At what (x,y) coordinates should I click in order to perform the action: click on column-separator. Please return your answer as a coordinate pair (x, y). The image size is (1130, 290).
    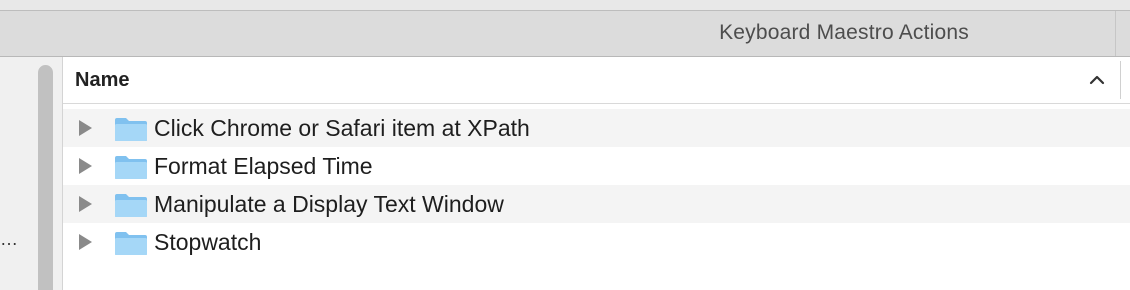
    Looking at the image, I should click on (1120, 80).